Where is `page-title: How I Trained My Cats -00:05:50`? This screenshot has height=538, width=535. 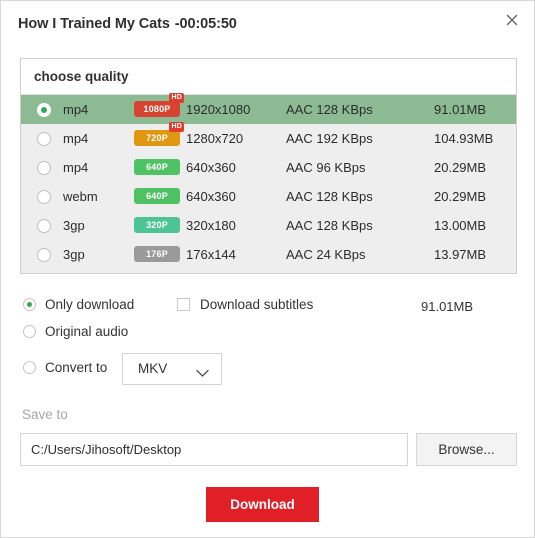 page-title: How I Trained My Cats -00:05:50 is located at coordinates (127, 24).